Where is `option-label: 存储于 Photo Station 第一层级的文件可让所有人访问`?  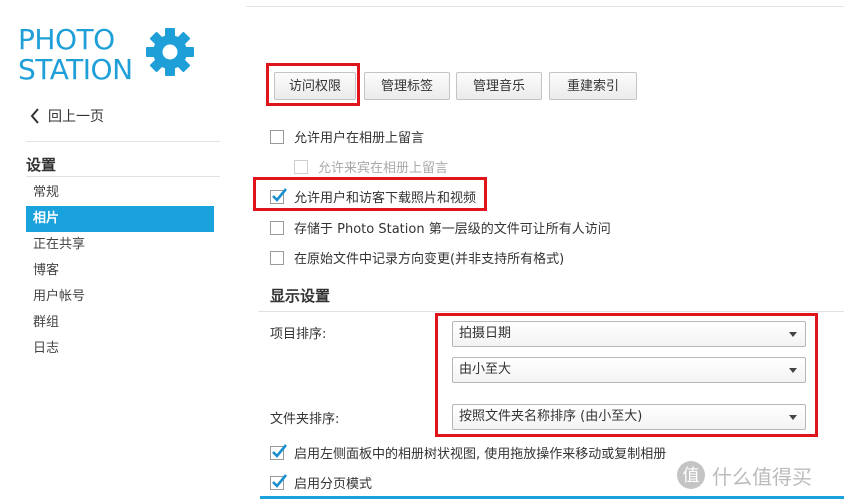
option-label: 存储于 Photo Station 第一层级的文件可让所有人访问 is located at coordinates (452, 229).